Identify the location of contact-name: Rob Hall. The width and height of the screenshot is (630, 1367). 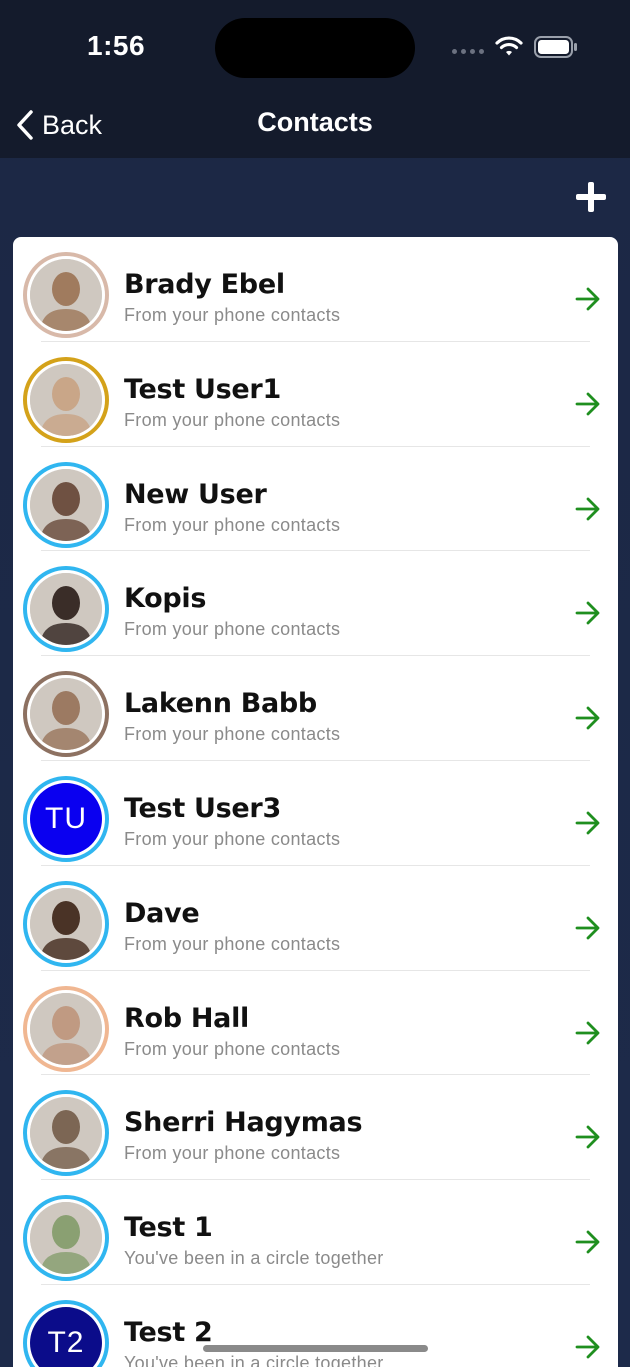
(186, 1018).